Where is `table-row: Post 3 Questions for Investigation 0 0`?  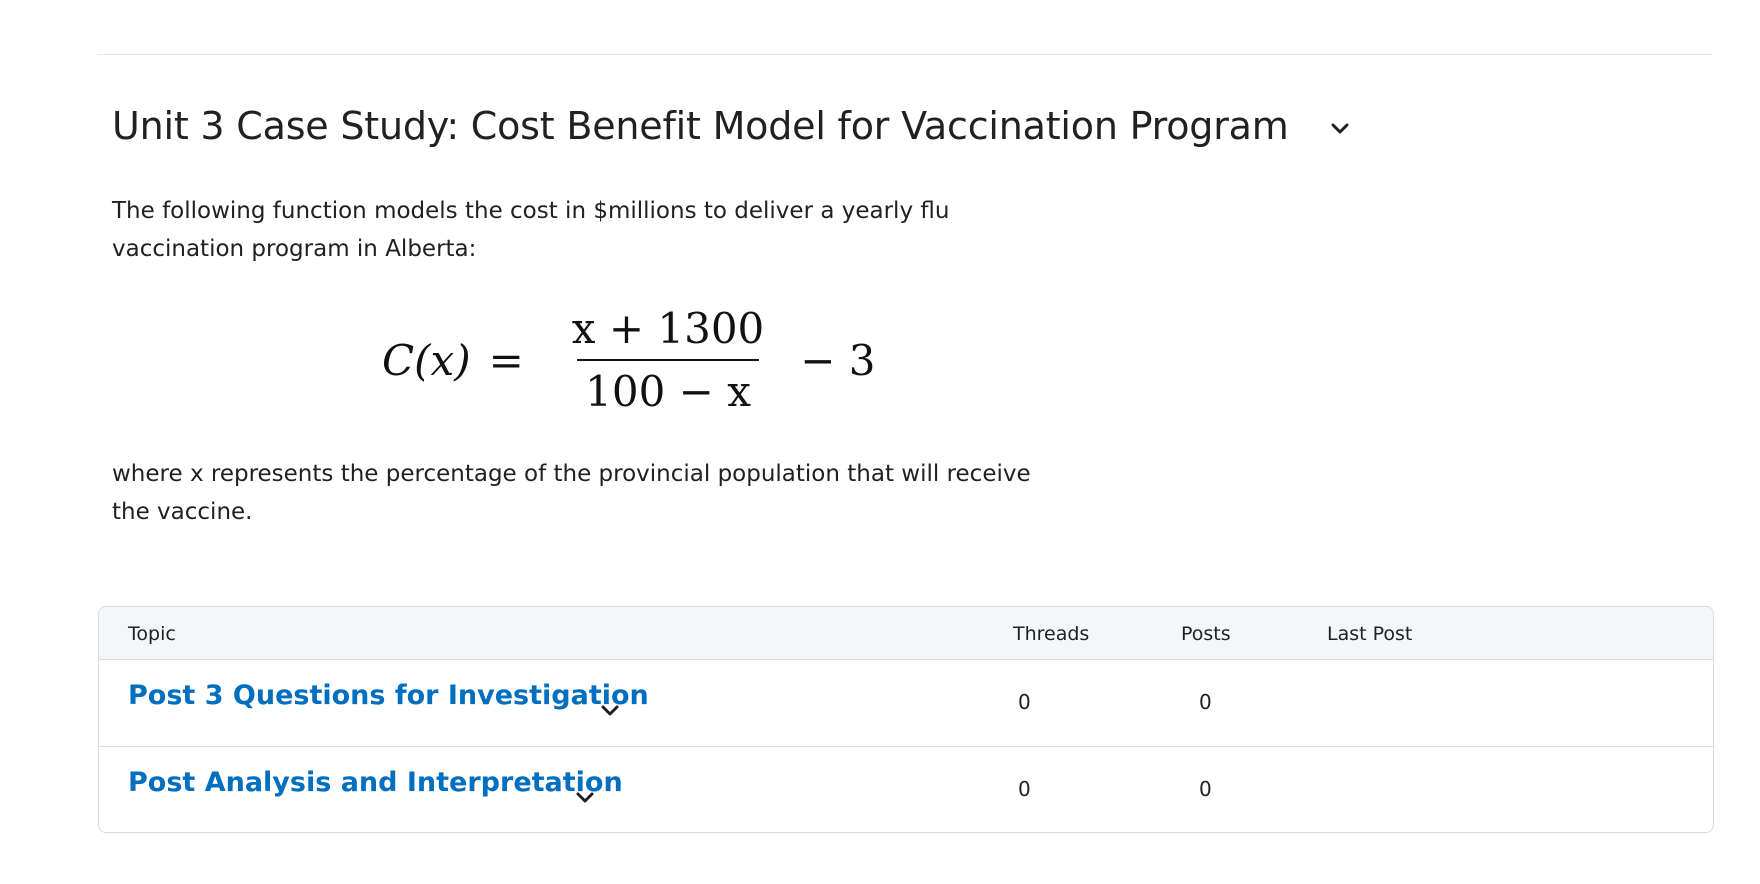 table-row: Post 3 Questions for Investigation 0 0 is located at coordinates (906, 703).